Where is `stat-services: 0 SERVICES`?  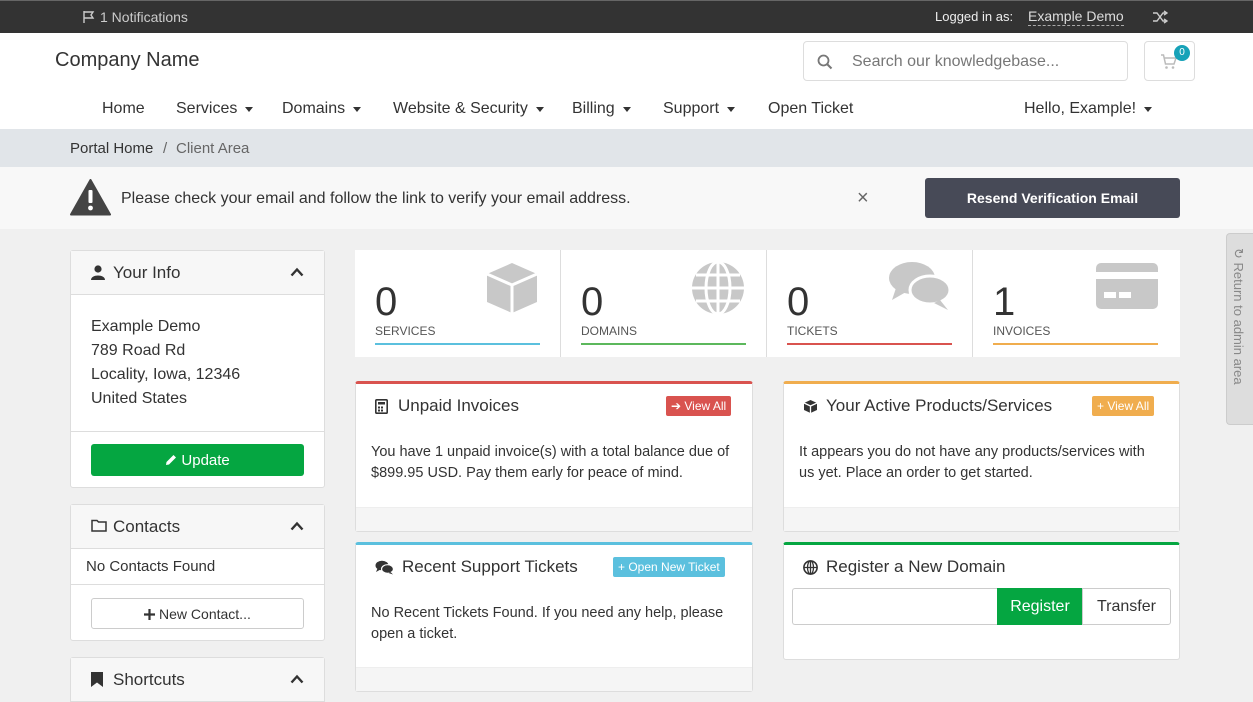
stat-services: 0 SERVICES is located at coordinates (458, 303).